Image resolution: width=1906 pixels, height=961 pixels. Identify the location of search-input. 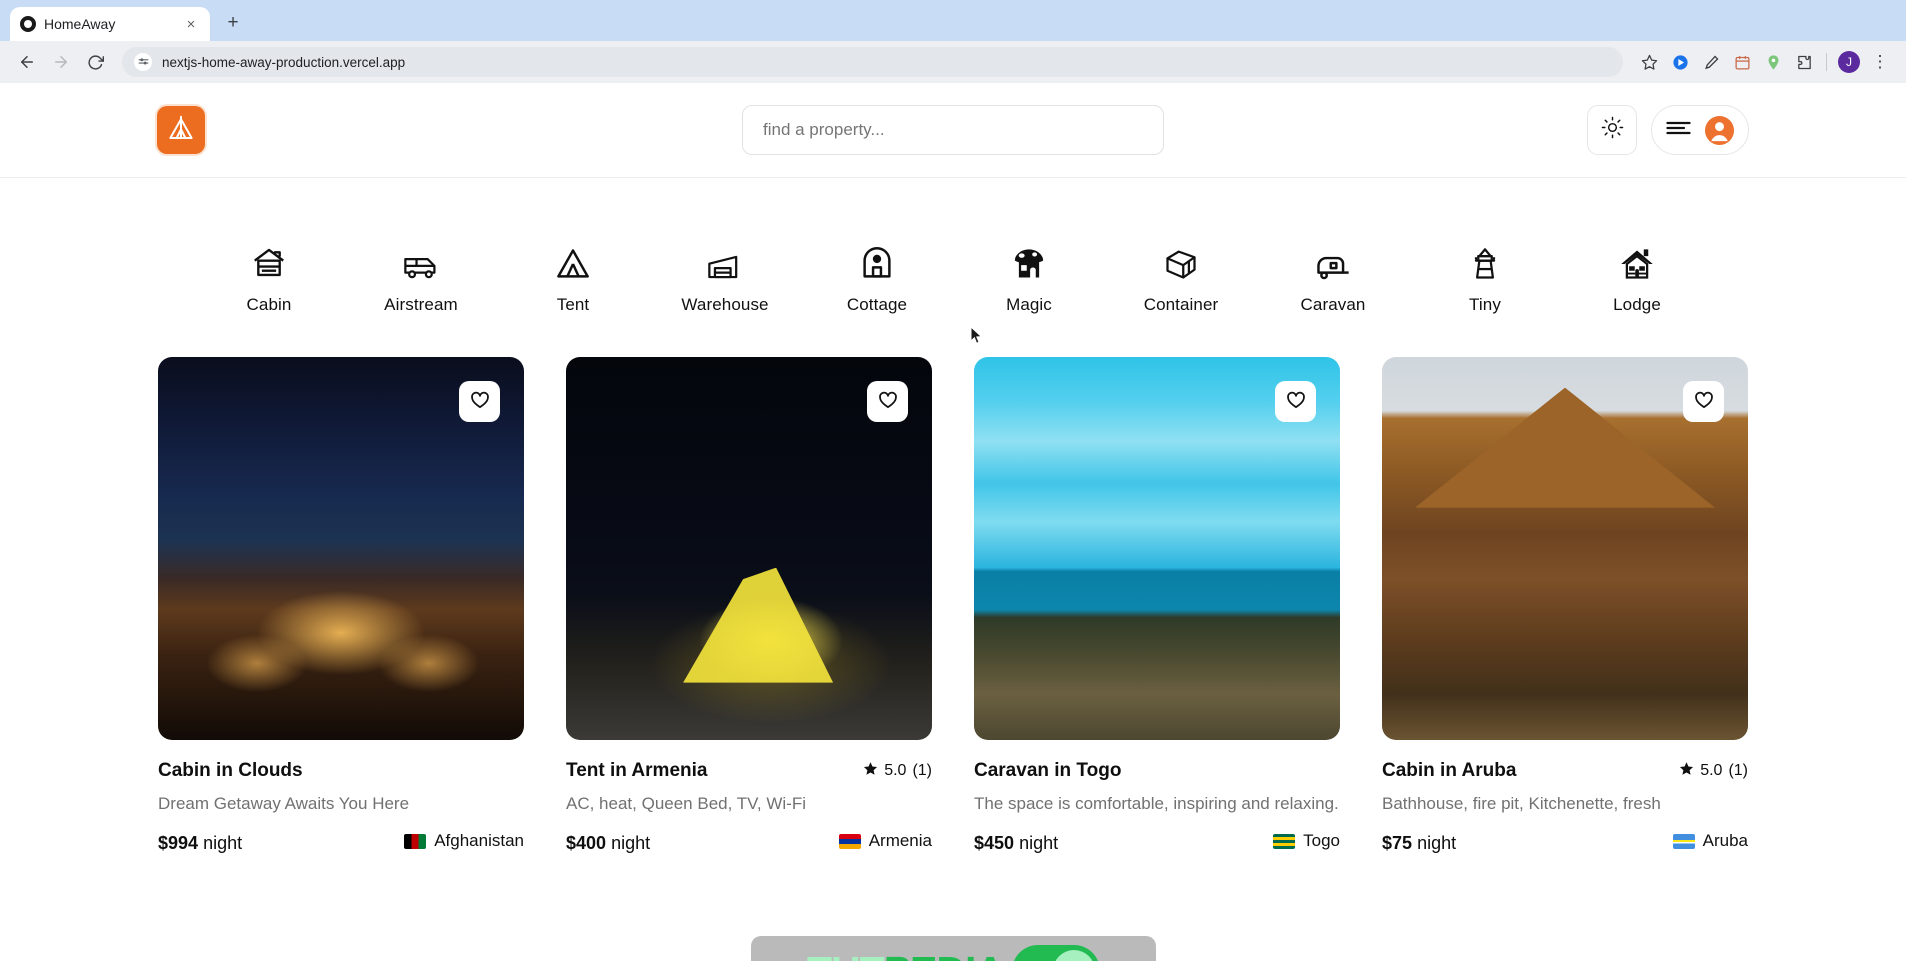
(953, 130).